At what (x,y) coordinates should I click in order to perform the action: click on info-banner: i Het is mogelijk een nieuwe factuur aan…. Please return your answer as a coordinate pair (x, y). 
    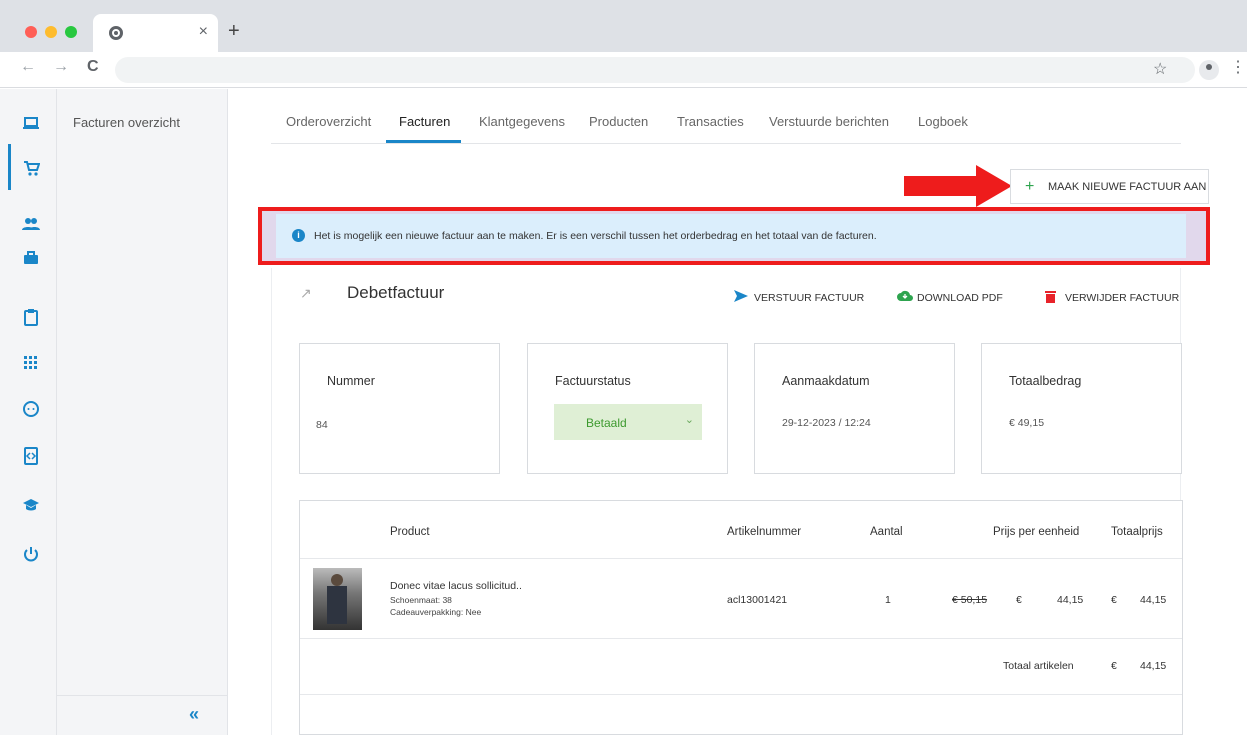
    Looking at the image, I should click on (731, 236).